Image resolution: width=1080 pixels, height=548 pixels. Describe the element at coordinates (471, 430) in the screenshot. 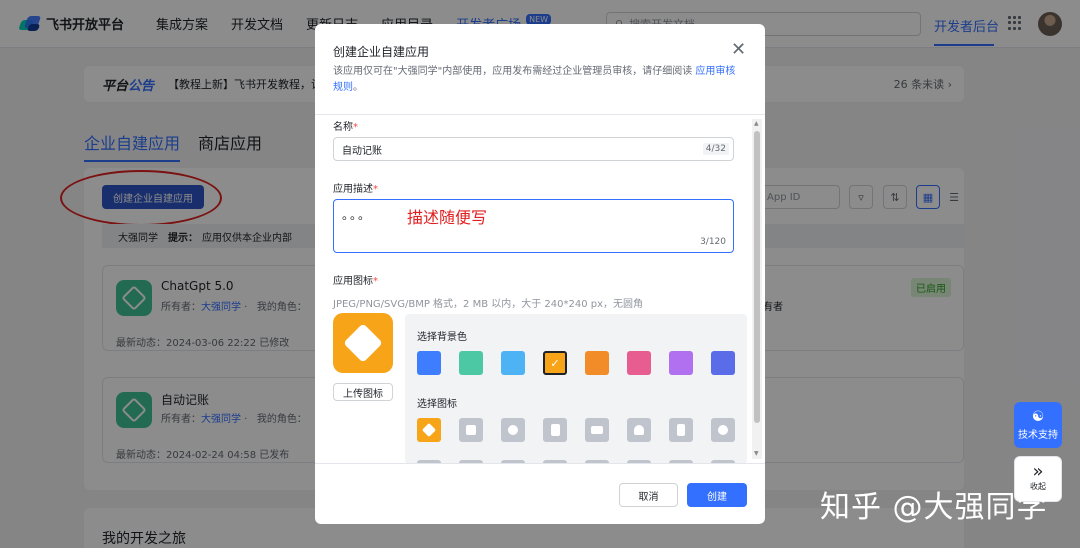

I see `robot-icon` at that location.